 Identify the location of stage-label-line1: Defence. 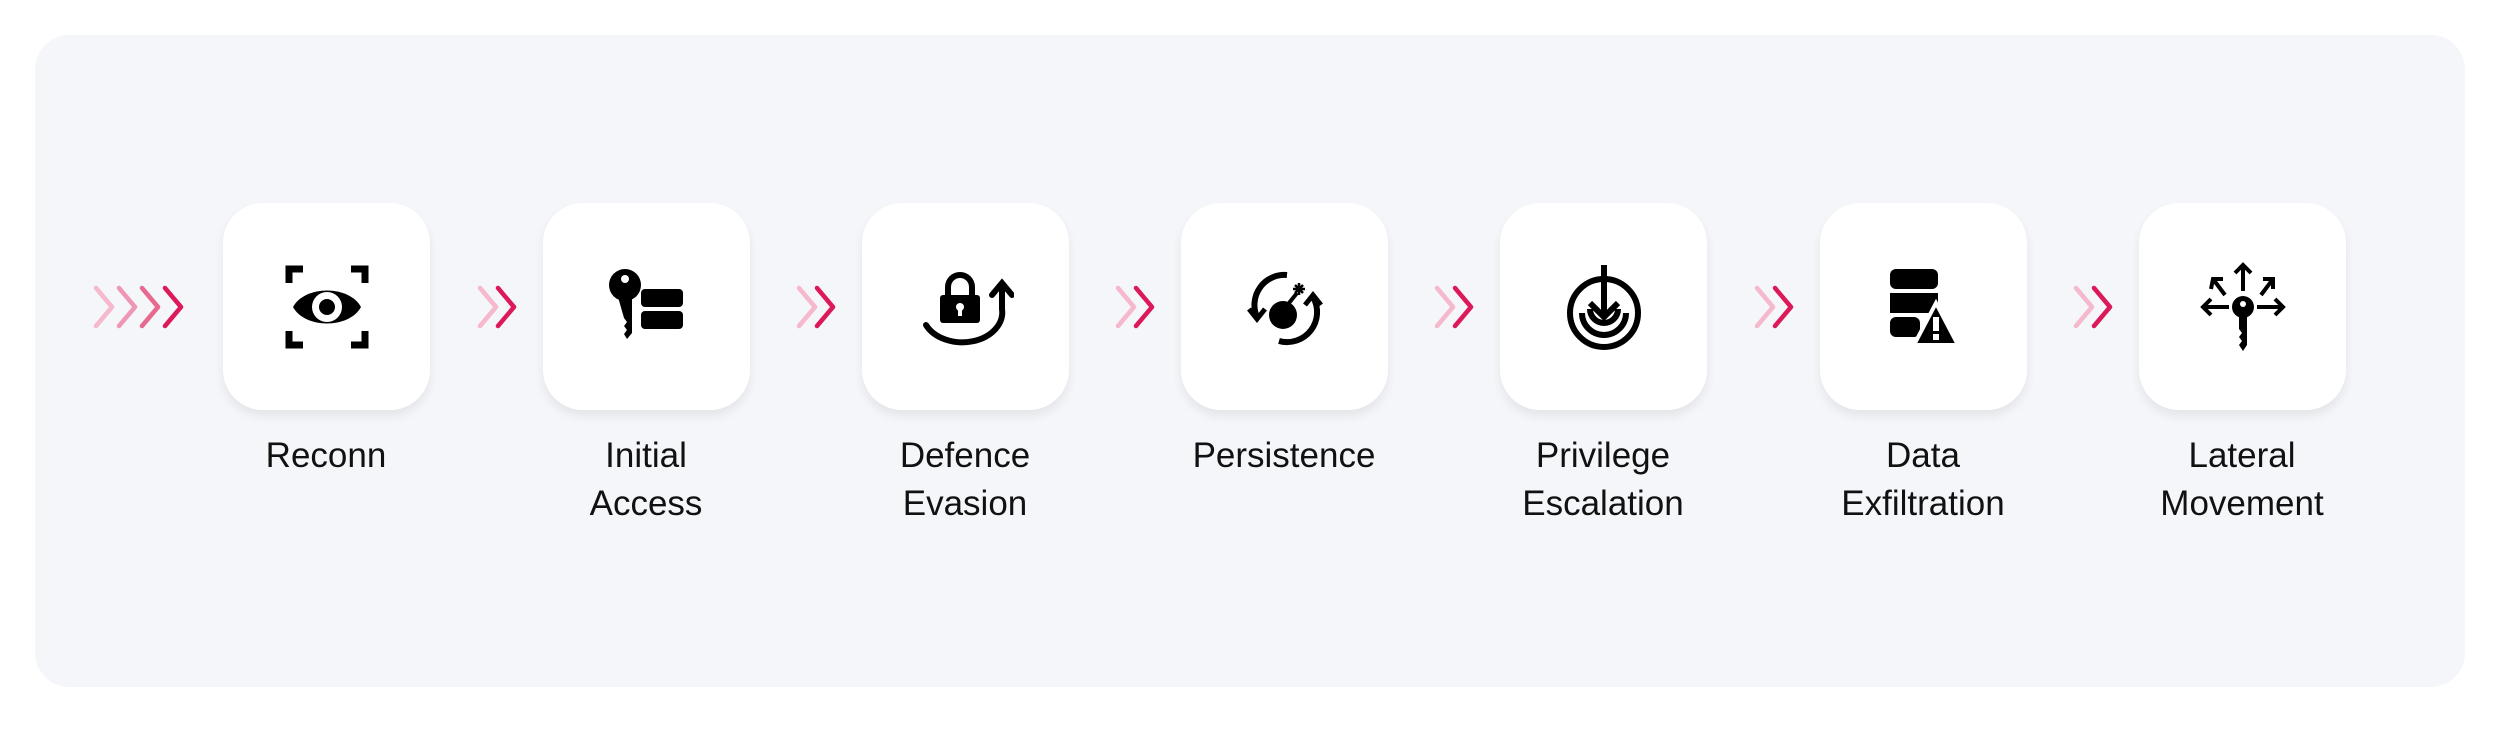
(965, 455).